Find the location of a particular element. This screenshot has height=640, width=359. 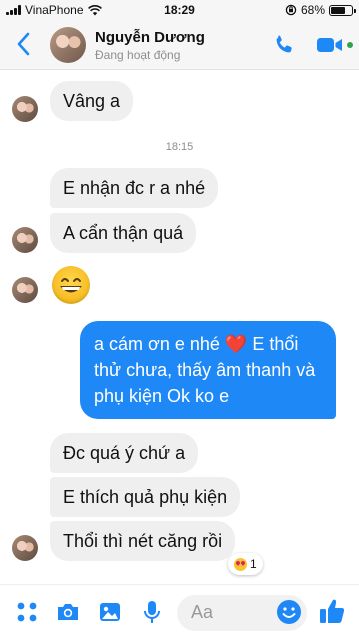

back-chevron-icon is located at coordinates (24, 44).